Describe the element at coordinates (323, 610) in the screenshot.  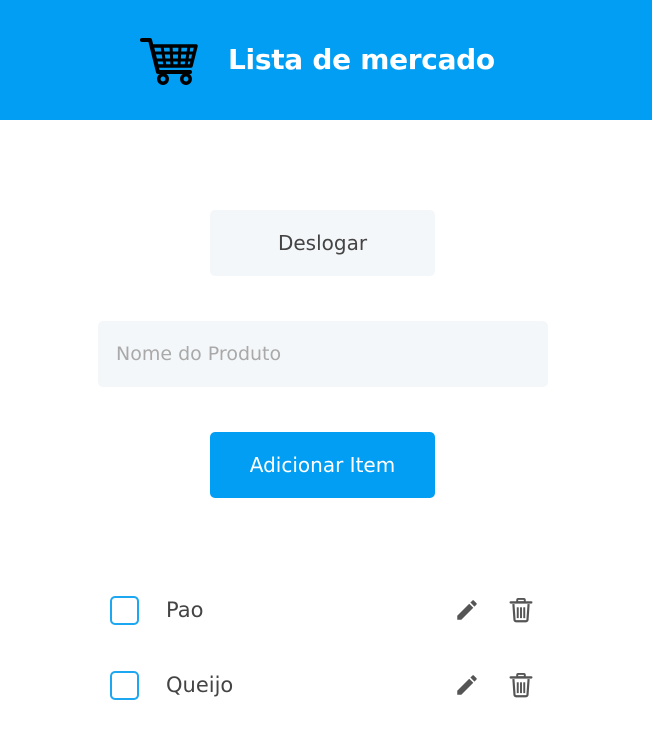
I see `list-item: Pao` at that location.